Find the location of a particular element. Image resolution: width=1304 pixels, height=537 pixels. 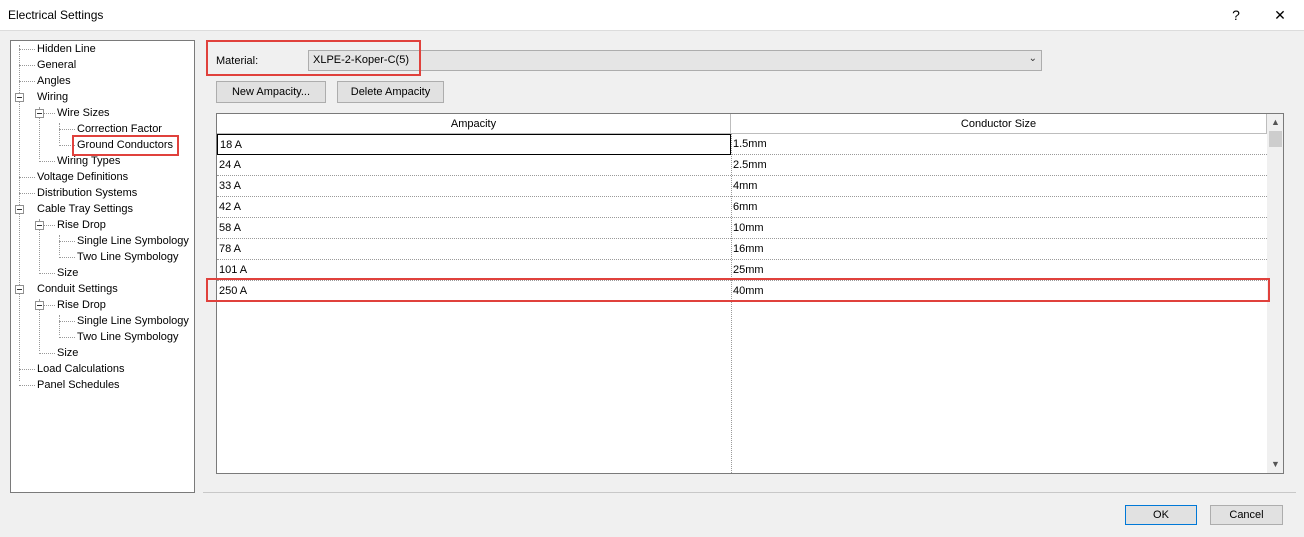

footer-divider is located at coordinates (749, 492).